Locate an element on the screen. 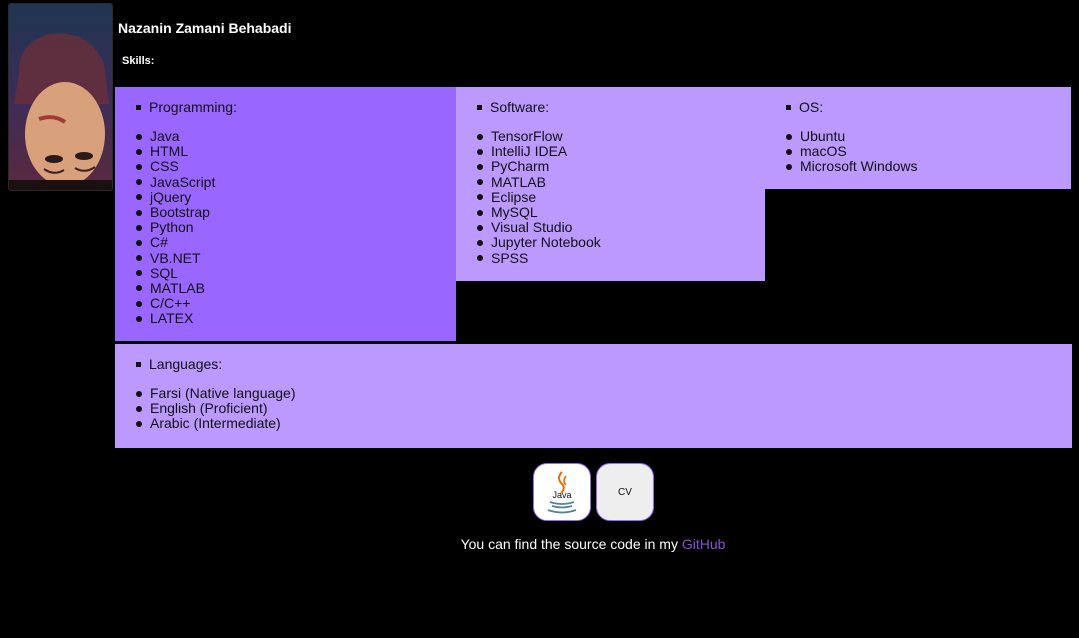  list-item: HTML is located at coordinates (296, 151).